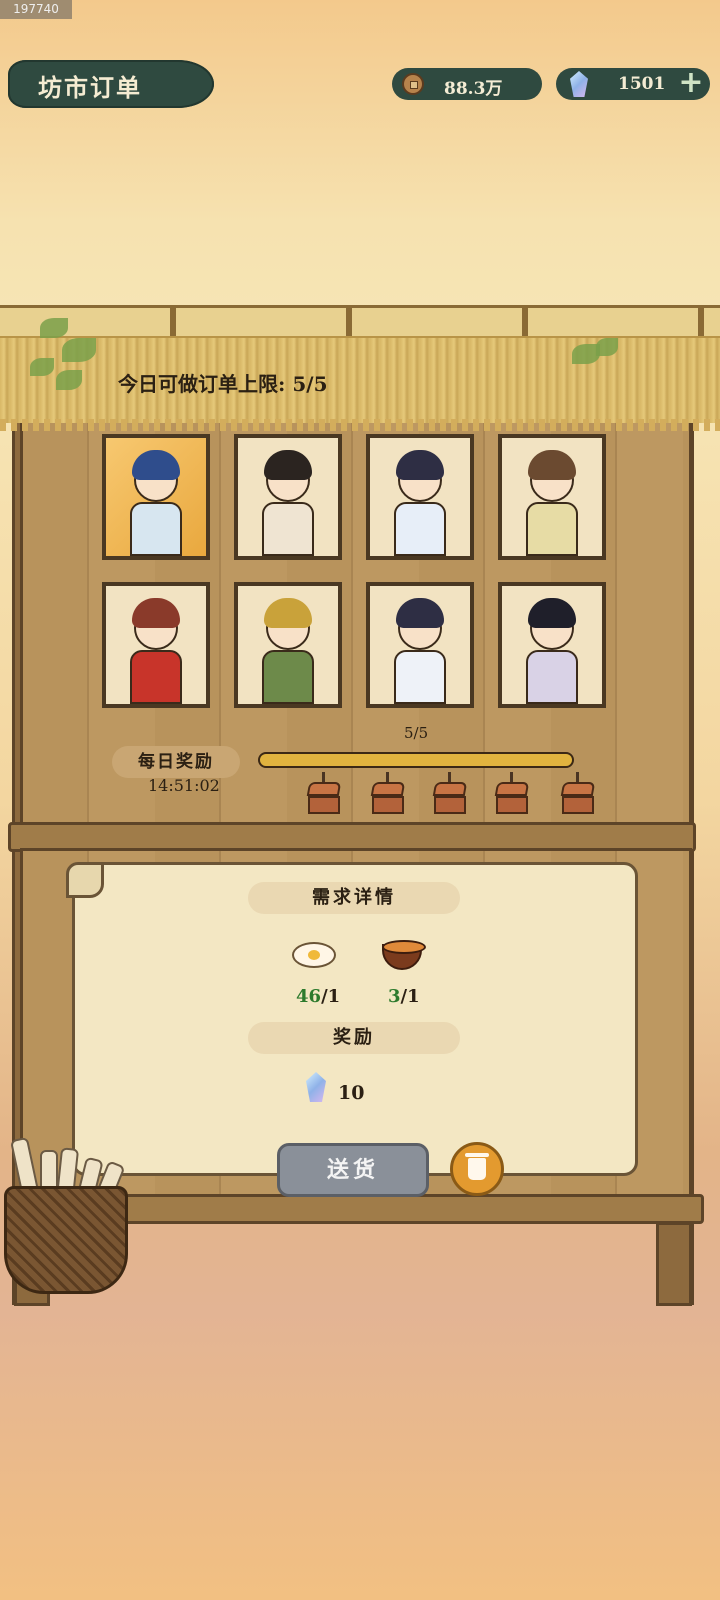  Describe the element at coordinates (90, 87) in the screenshot. I see `page-title: 坊市订单` at that location.